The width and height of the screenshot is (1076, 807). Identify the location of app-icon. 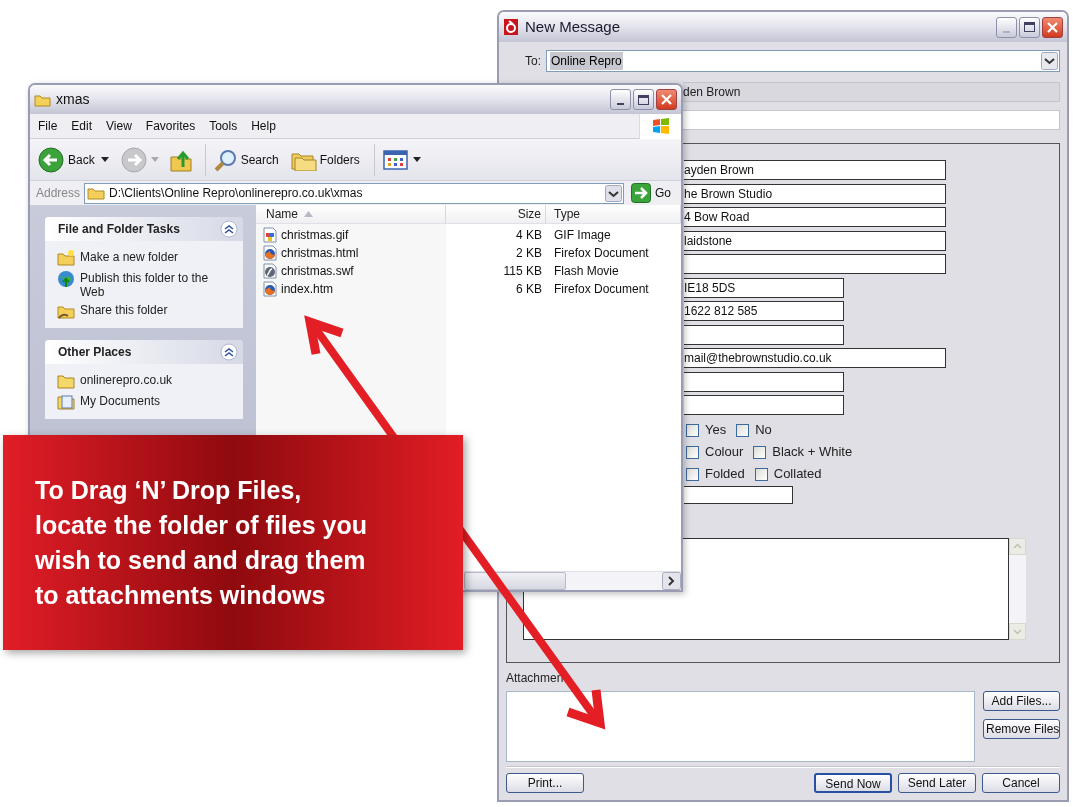
(511, 27).